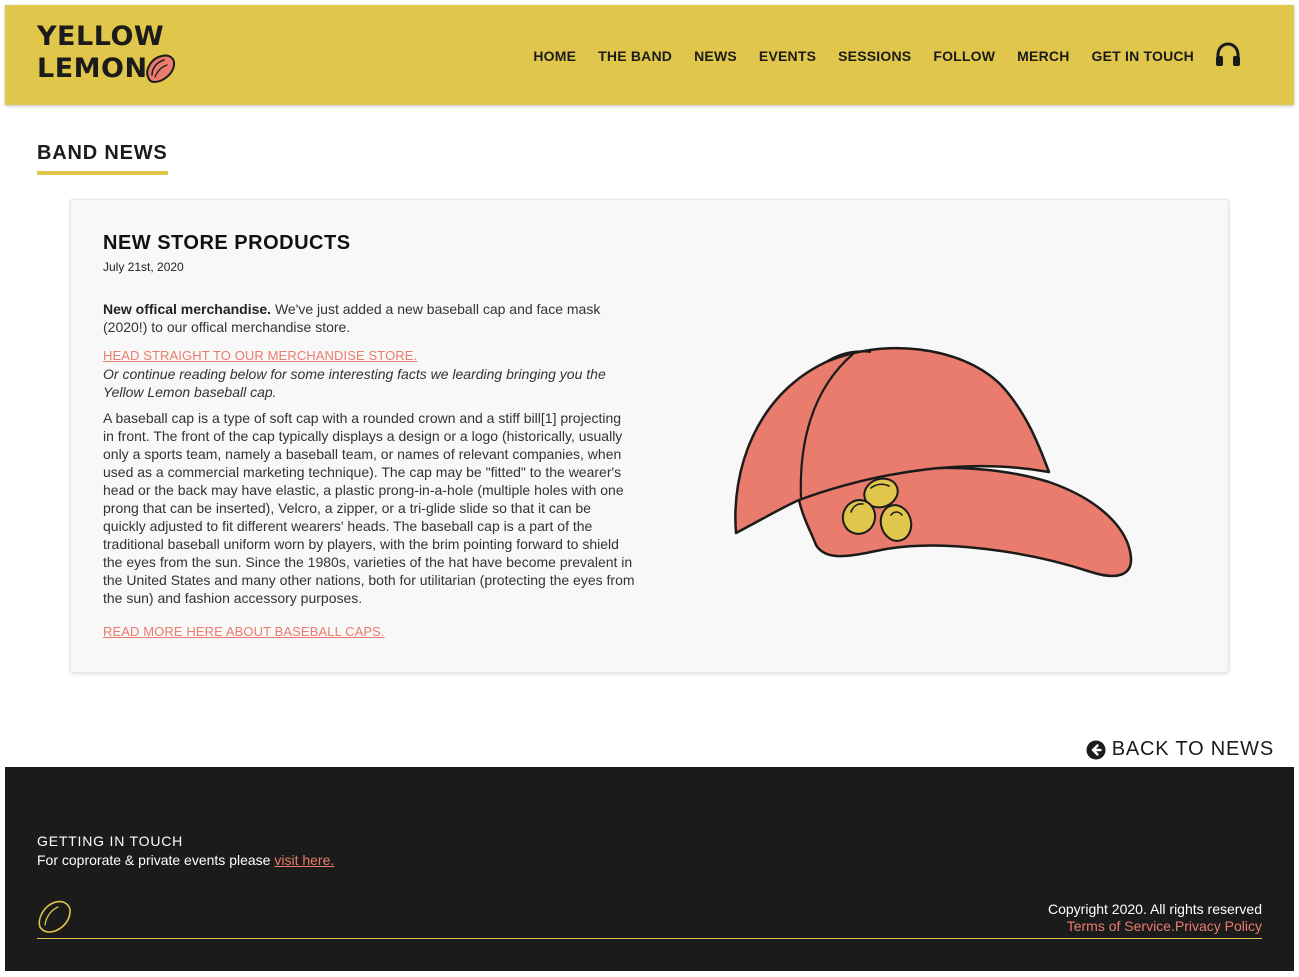  What do you see at coordinates (635, 56) in the screenshot?
I see `nav-the-band: THE BAND` at bounding box center [635, 56].